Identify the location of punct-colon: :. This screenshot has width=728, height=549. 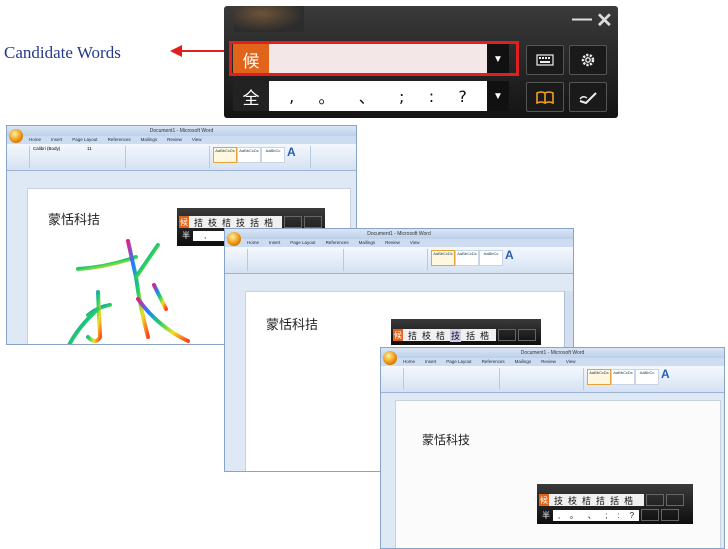
(431, 96).